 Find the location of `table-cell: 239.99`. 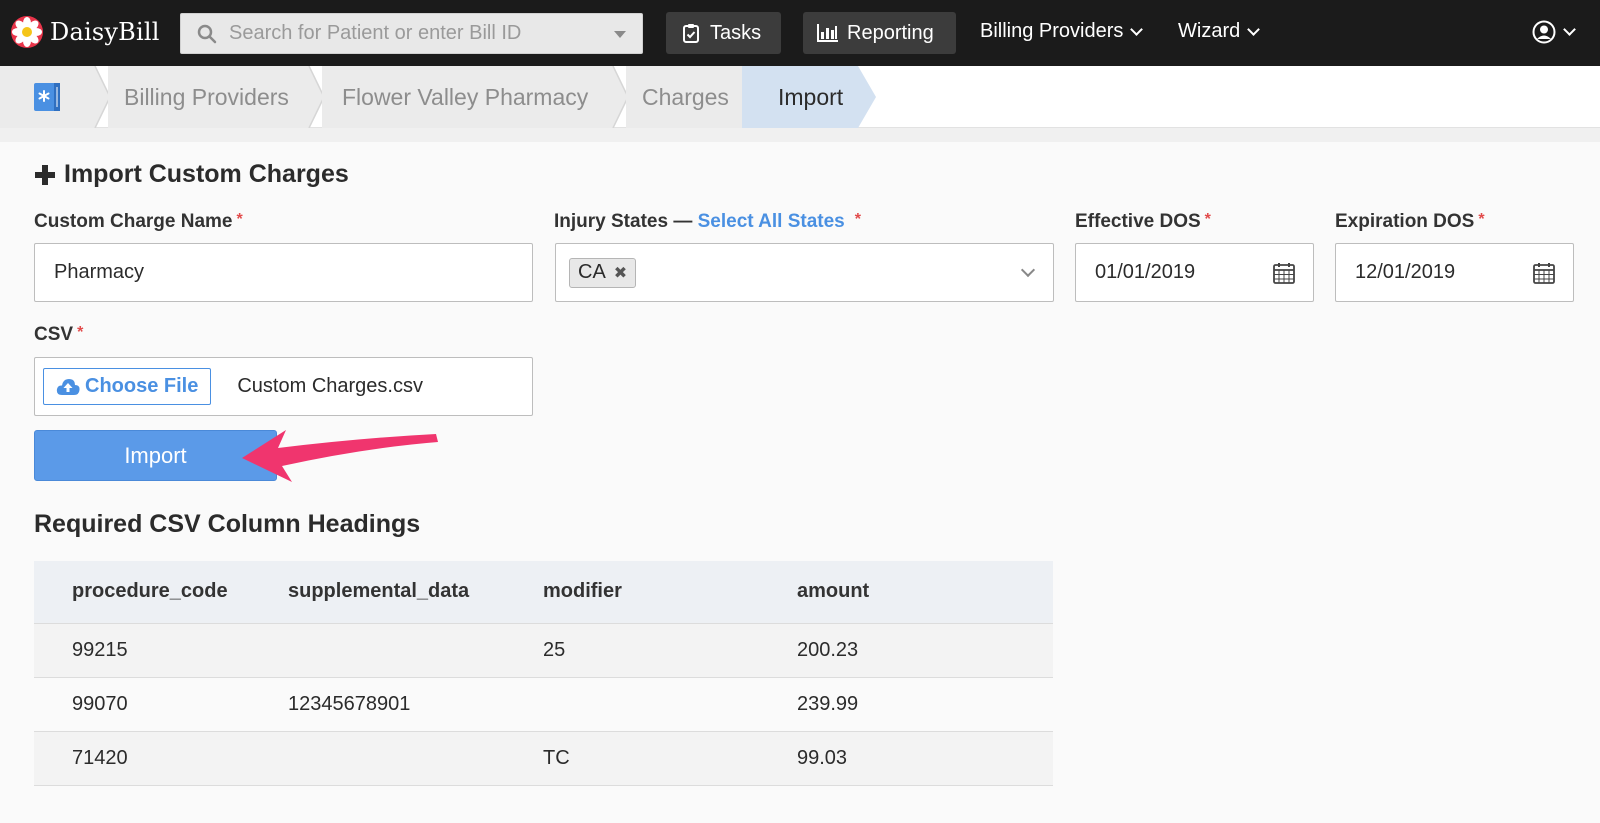

table-cell: 239.99 is located at coordinates (925, 704).